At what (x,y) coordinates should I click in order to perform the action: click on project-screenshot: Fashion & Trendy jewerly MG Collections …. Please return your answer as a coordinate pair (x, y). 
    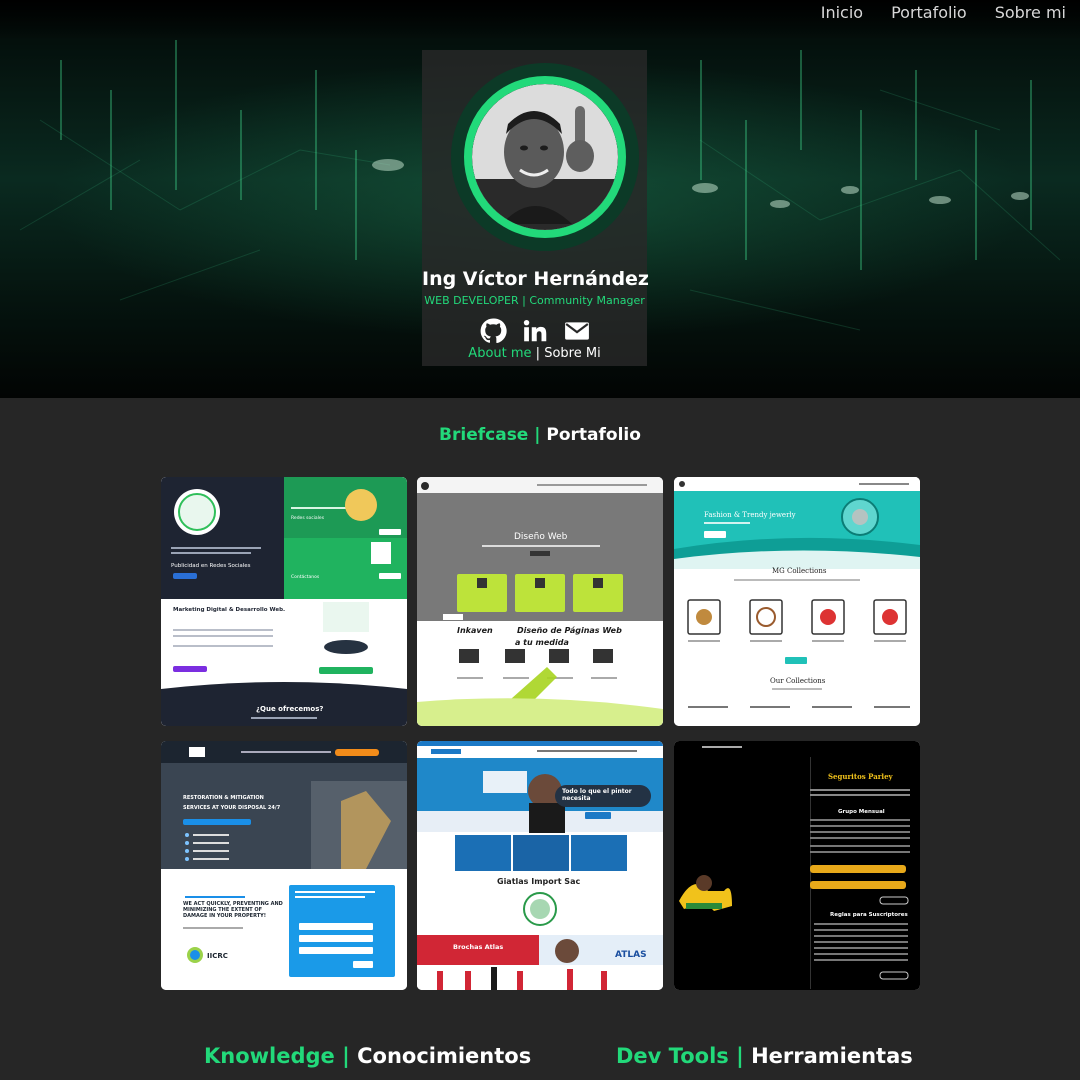
    Looking at the image, I should click on (797, 601).